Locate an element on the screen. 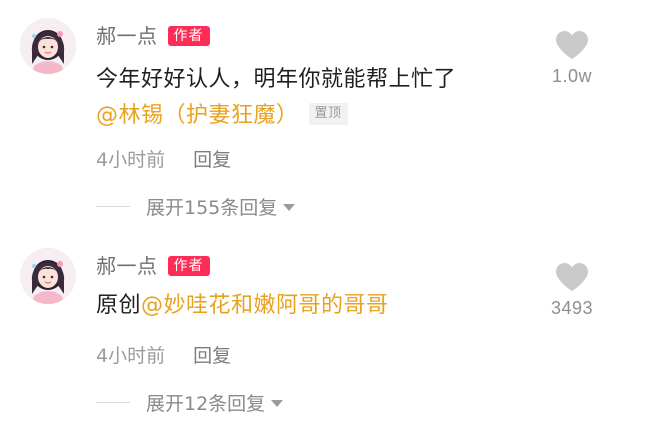 The height and width of the screenshot is (425, 653). expand-replies-label: 展开12条回复 is located at coordinates (206, 403).